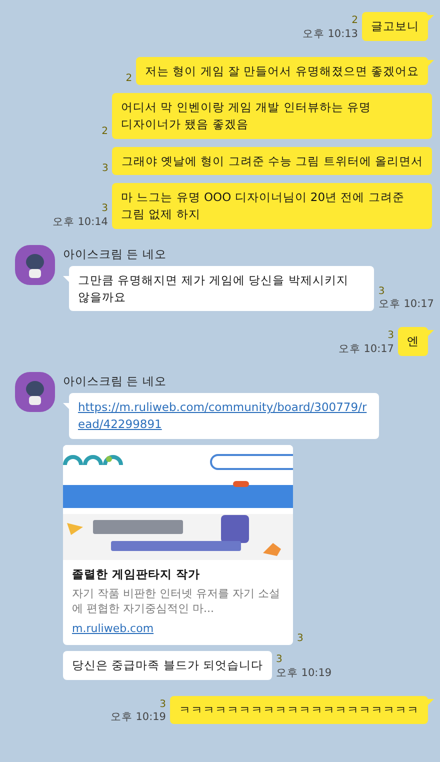  I want to click on preview-domain: m.ruliweb.com, so click(113, 628).